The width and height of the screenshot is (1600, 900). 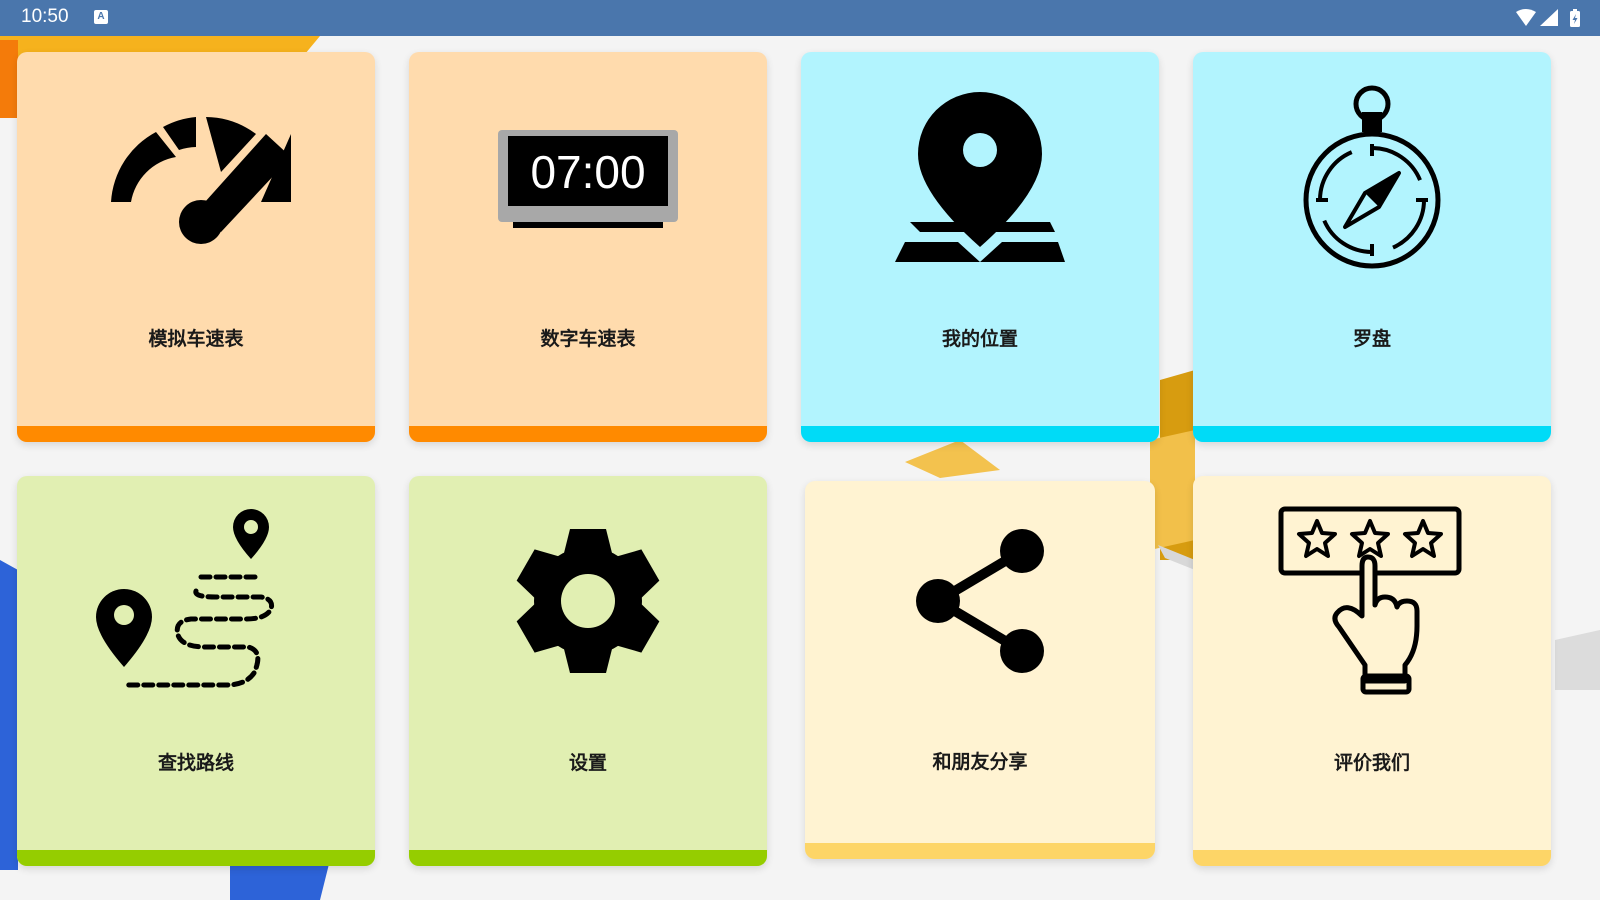 I want to click on card-compass: 罗盘, so click(x=1372, y=247).